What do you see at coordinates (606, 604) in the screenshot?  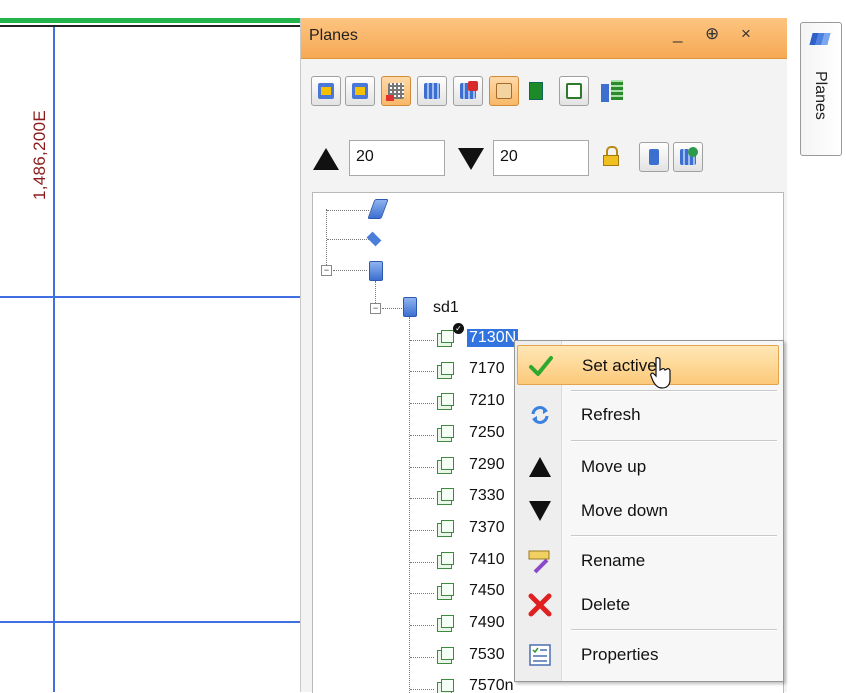 I see `menu-item-label: Delete` at bounding box center [606, 604].